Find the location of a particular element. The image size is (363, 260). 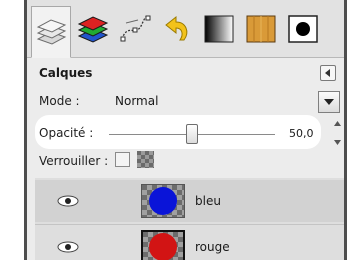

layer-name: rouge is located at coordinates (212, 247).